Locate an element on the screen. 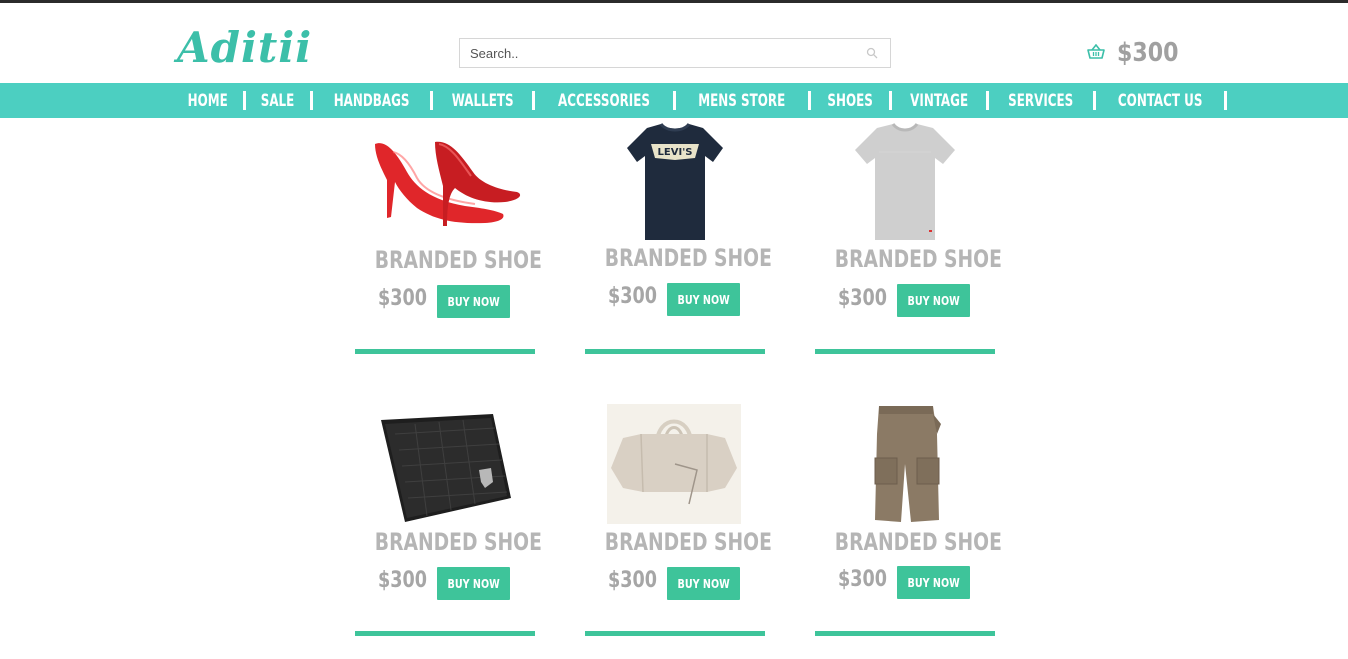 The image size is (1348, 659). nav-link-sale: SALE is located at coordinates (278, 101).